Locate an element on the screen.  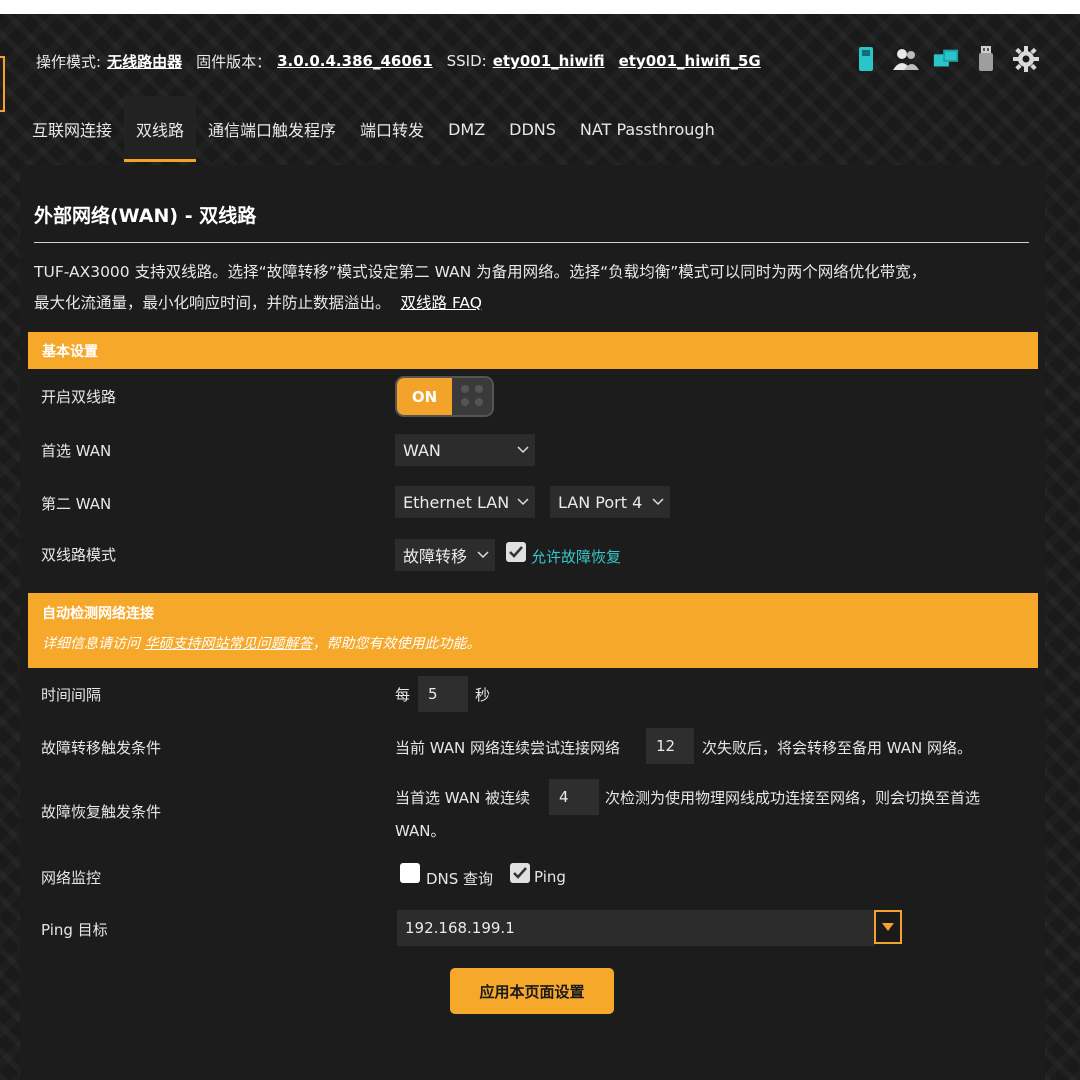
ssid-label: SSID: is located at coordinates (466, 61).